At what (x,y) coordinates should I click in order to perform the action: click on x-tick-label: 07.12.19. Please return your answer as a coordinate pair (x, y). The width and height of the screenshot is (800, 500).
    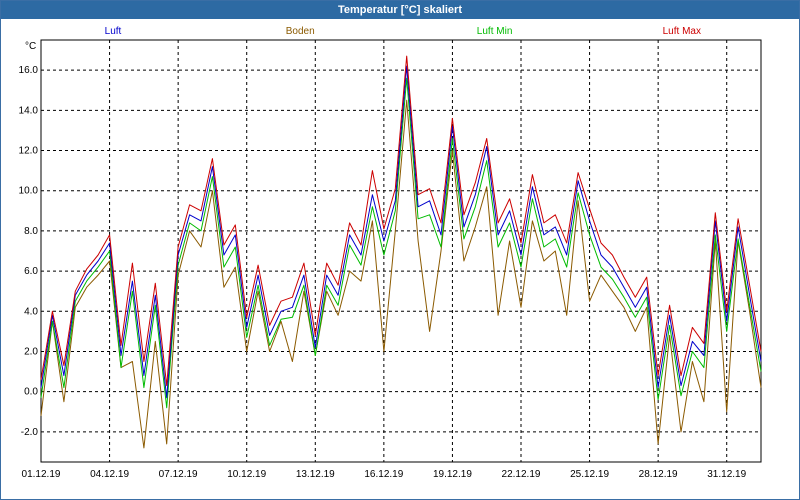
    Looking at the image, I should click on (178, 474).